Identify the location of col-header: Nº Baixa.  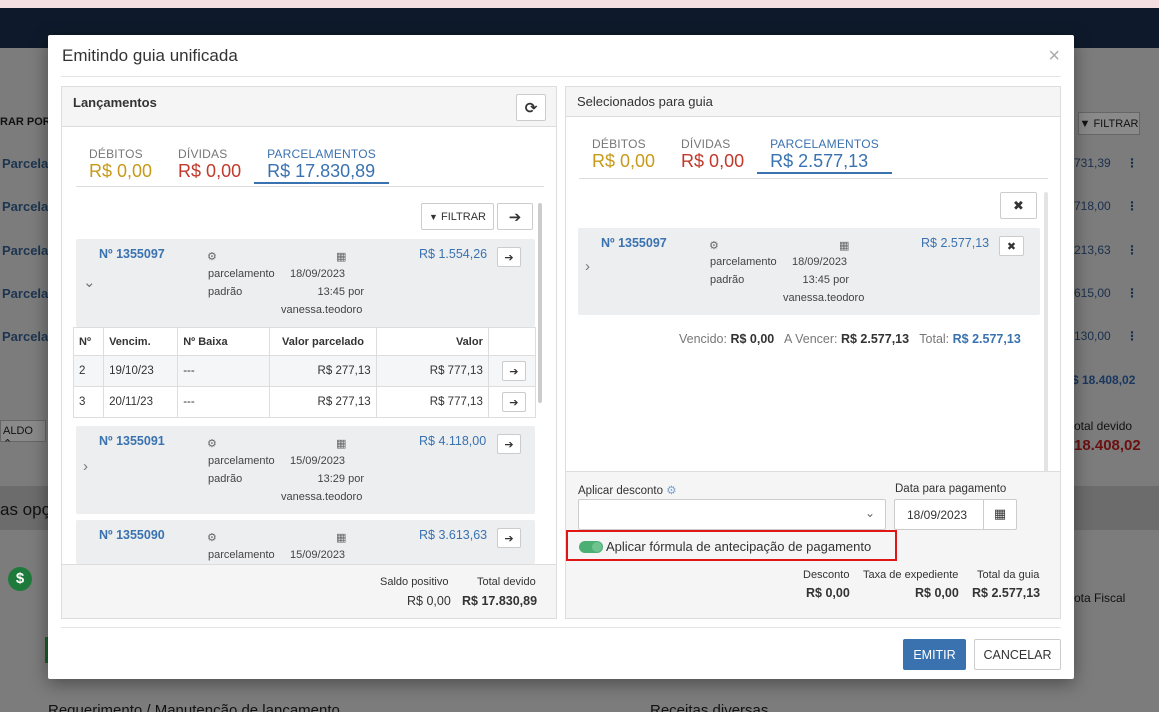
(224, 341).